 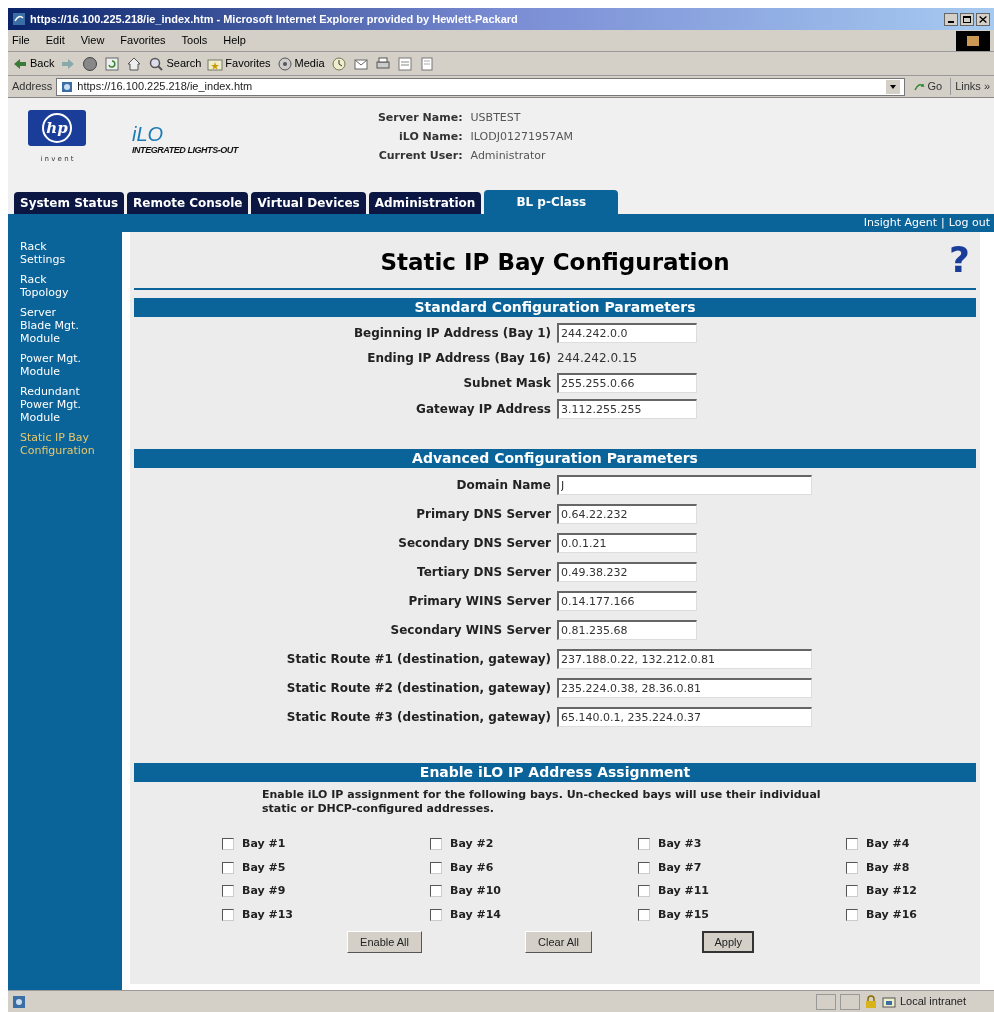 What do you see at coordinates (418, 717) in the screenshot?
I see `field-label: Static Route #3 (destination, gateway)` at bounding box center [418, 717].